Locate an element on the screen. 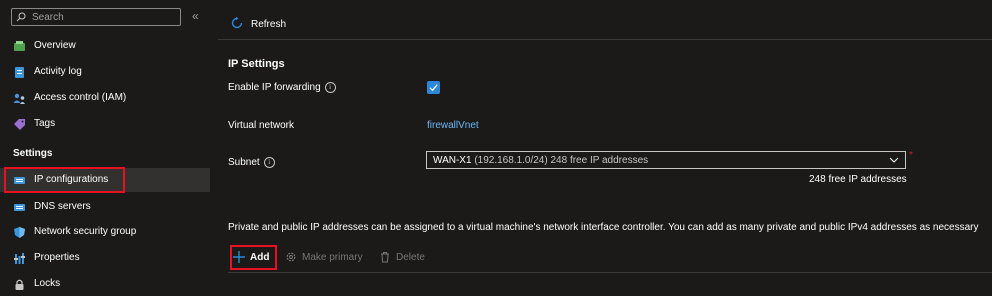 This screenshot has height=296, width=992. subnet-free-hint: 248 free IP addresses is located at coordinates (858, 179).